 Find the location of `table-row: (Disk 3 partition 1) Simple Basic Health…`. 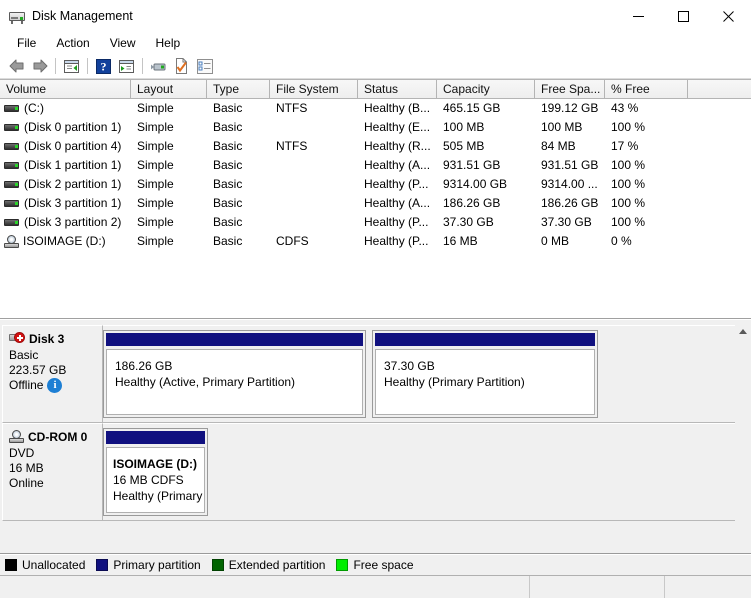

table-row: (Disk 3 partition 1) Simple Basic Health… is located at coordinates (375, 203).